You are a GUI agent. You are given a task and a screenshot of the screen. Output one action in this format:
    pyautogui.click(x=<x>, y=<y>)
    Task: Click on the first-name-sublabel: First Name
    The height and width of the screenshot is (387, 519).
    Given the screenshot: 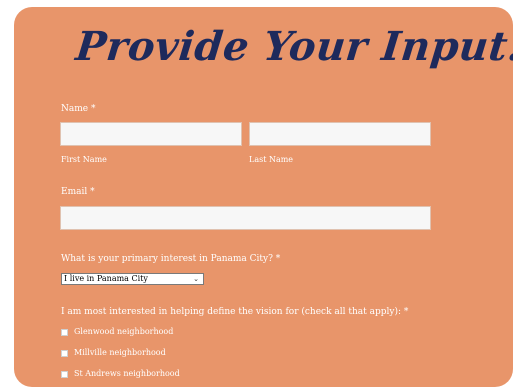 What is the action you would take?
    pyautogui.click(x=84, y=159)
    